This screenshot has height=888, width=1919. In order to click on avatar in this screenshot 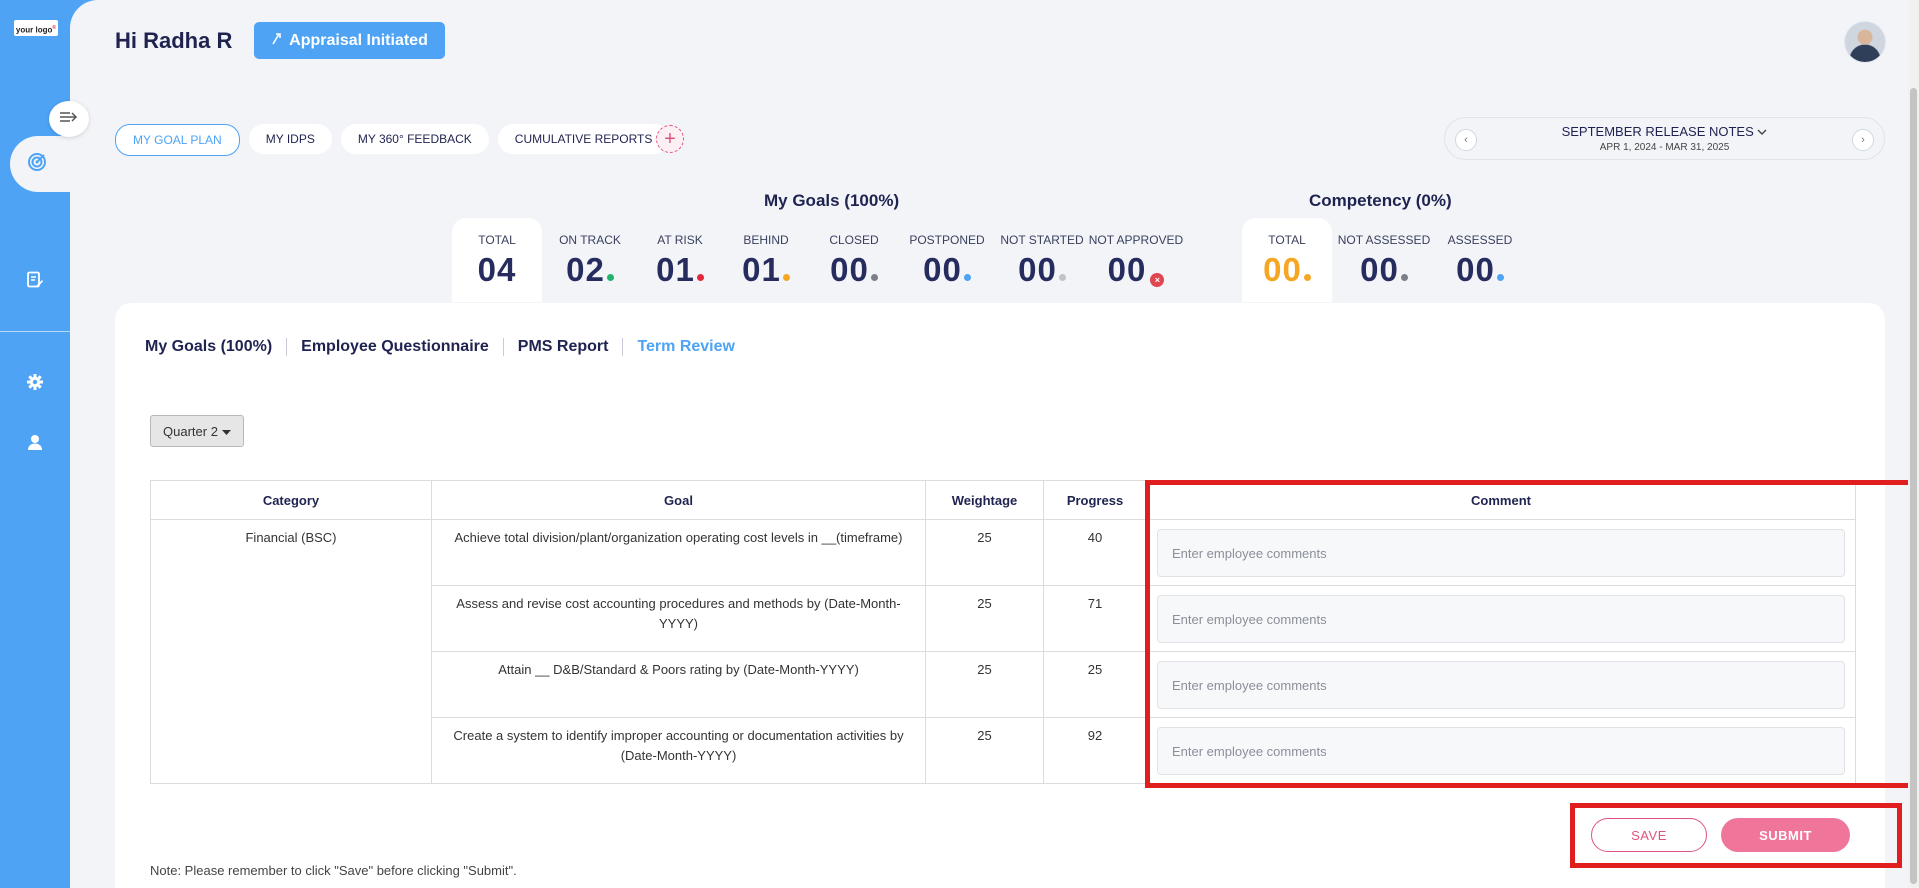, I will do `click(1865, 42)`.